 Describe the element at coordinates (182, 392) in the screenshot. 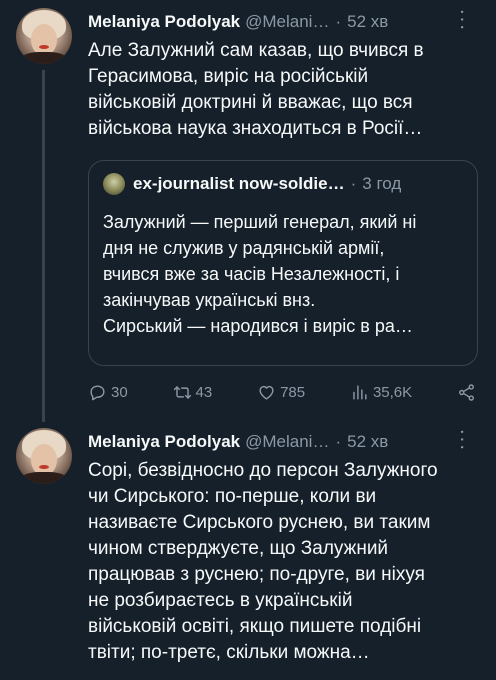

I see `retweet-icon` at that location.